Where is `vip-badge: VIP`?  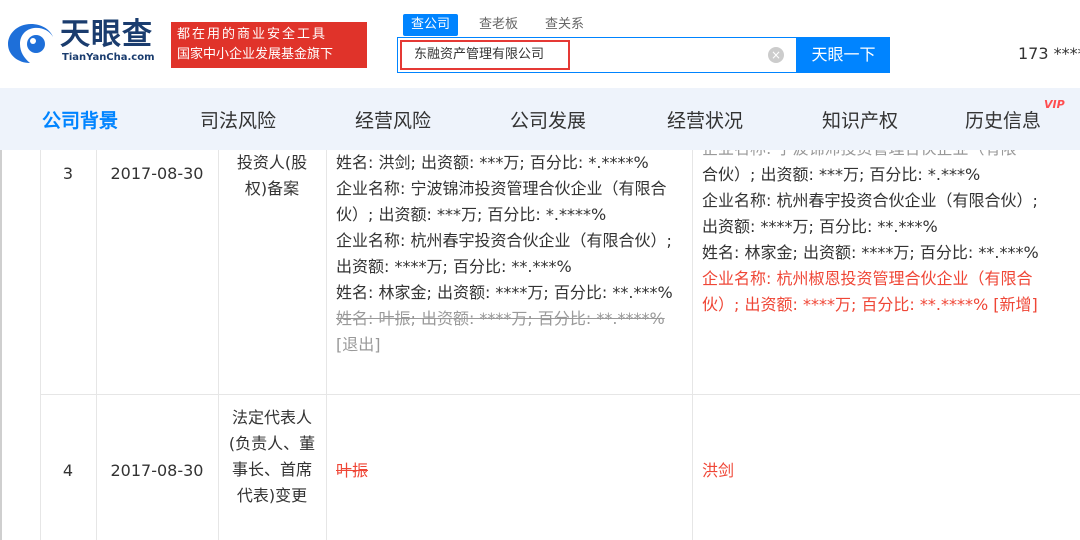
vip-badge: VIP is located at coordinates (1054, 104).